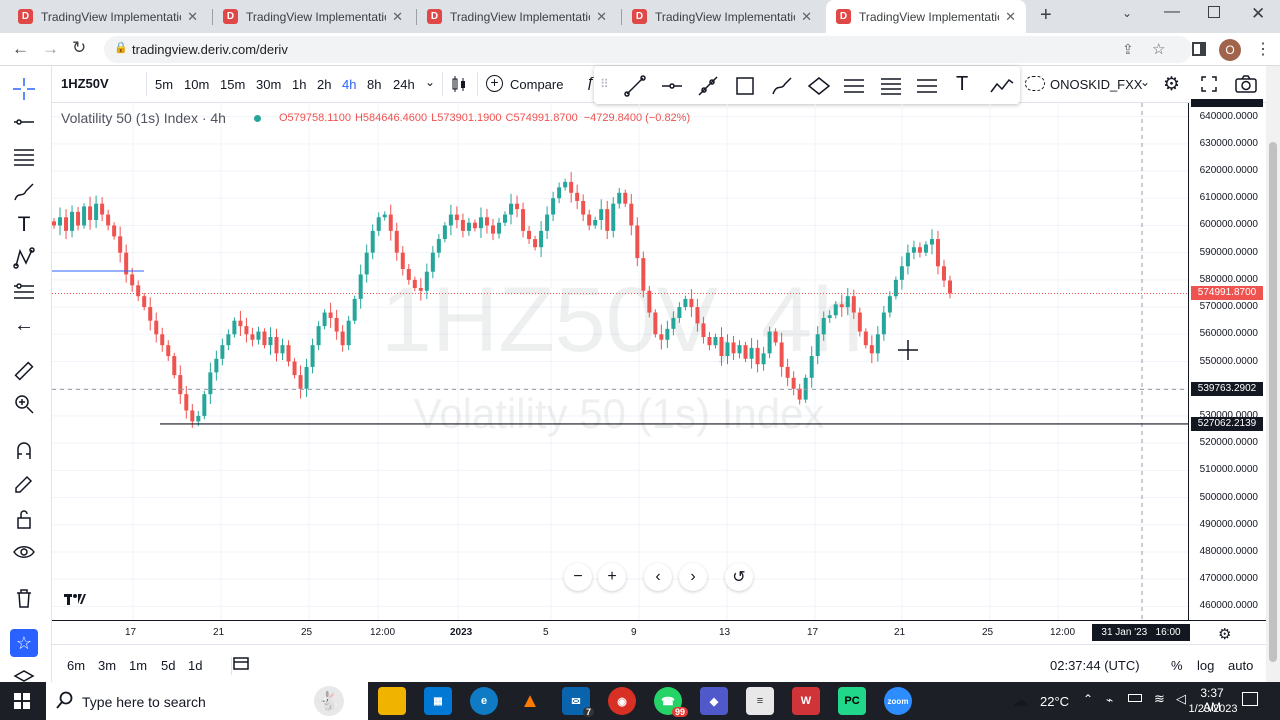 The height and width of the screenshot is (720, 1280). Describe the element at coordinates (1158, 49) in the screenshot. I see `bookmark-star-icon: ☆` at that location.